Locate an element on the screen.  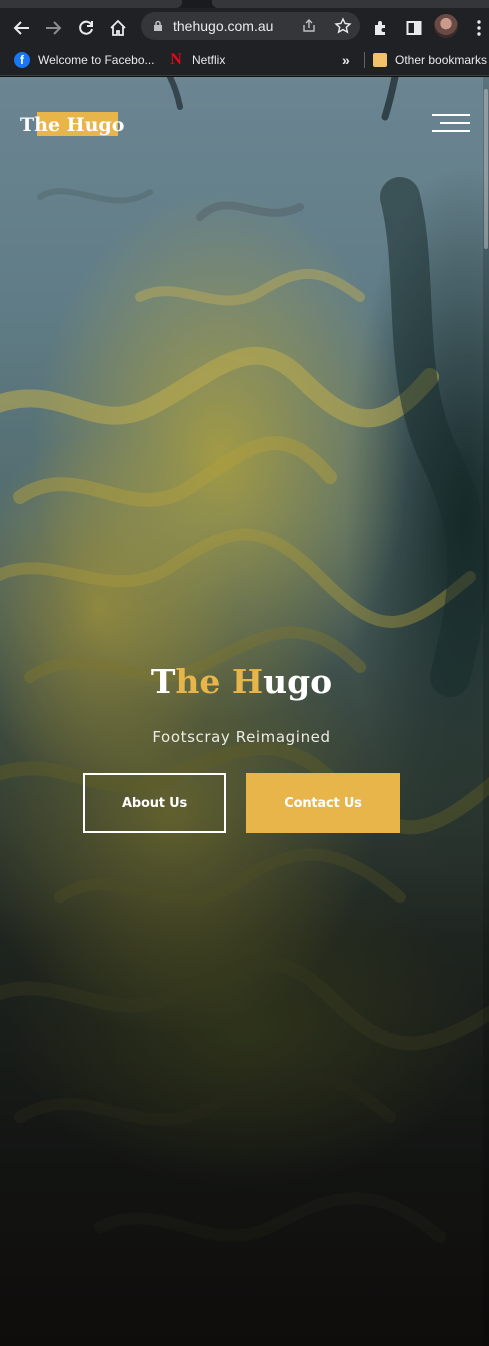
reload-icon is located at coordinates (86, 28).